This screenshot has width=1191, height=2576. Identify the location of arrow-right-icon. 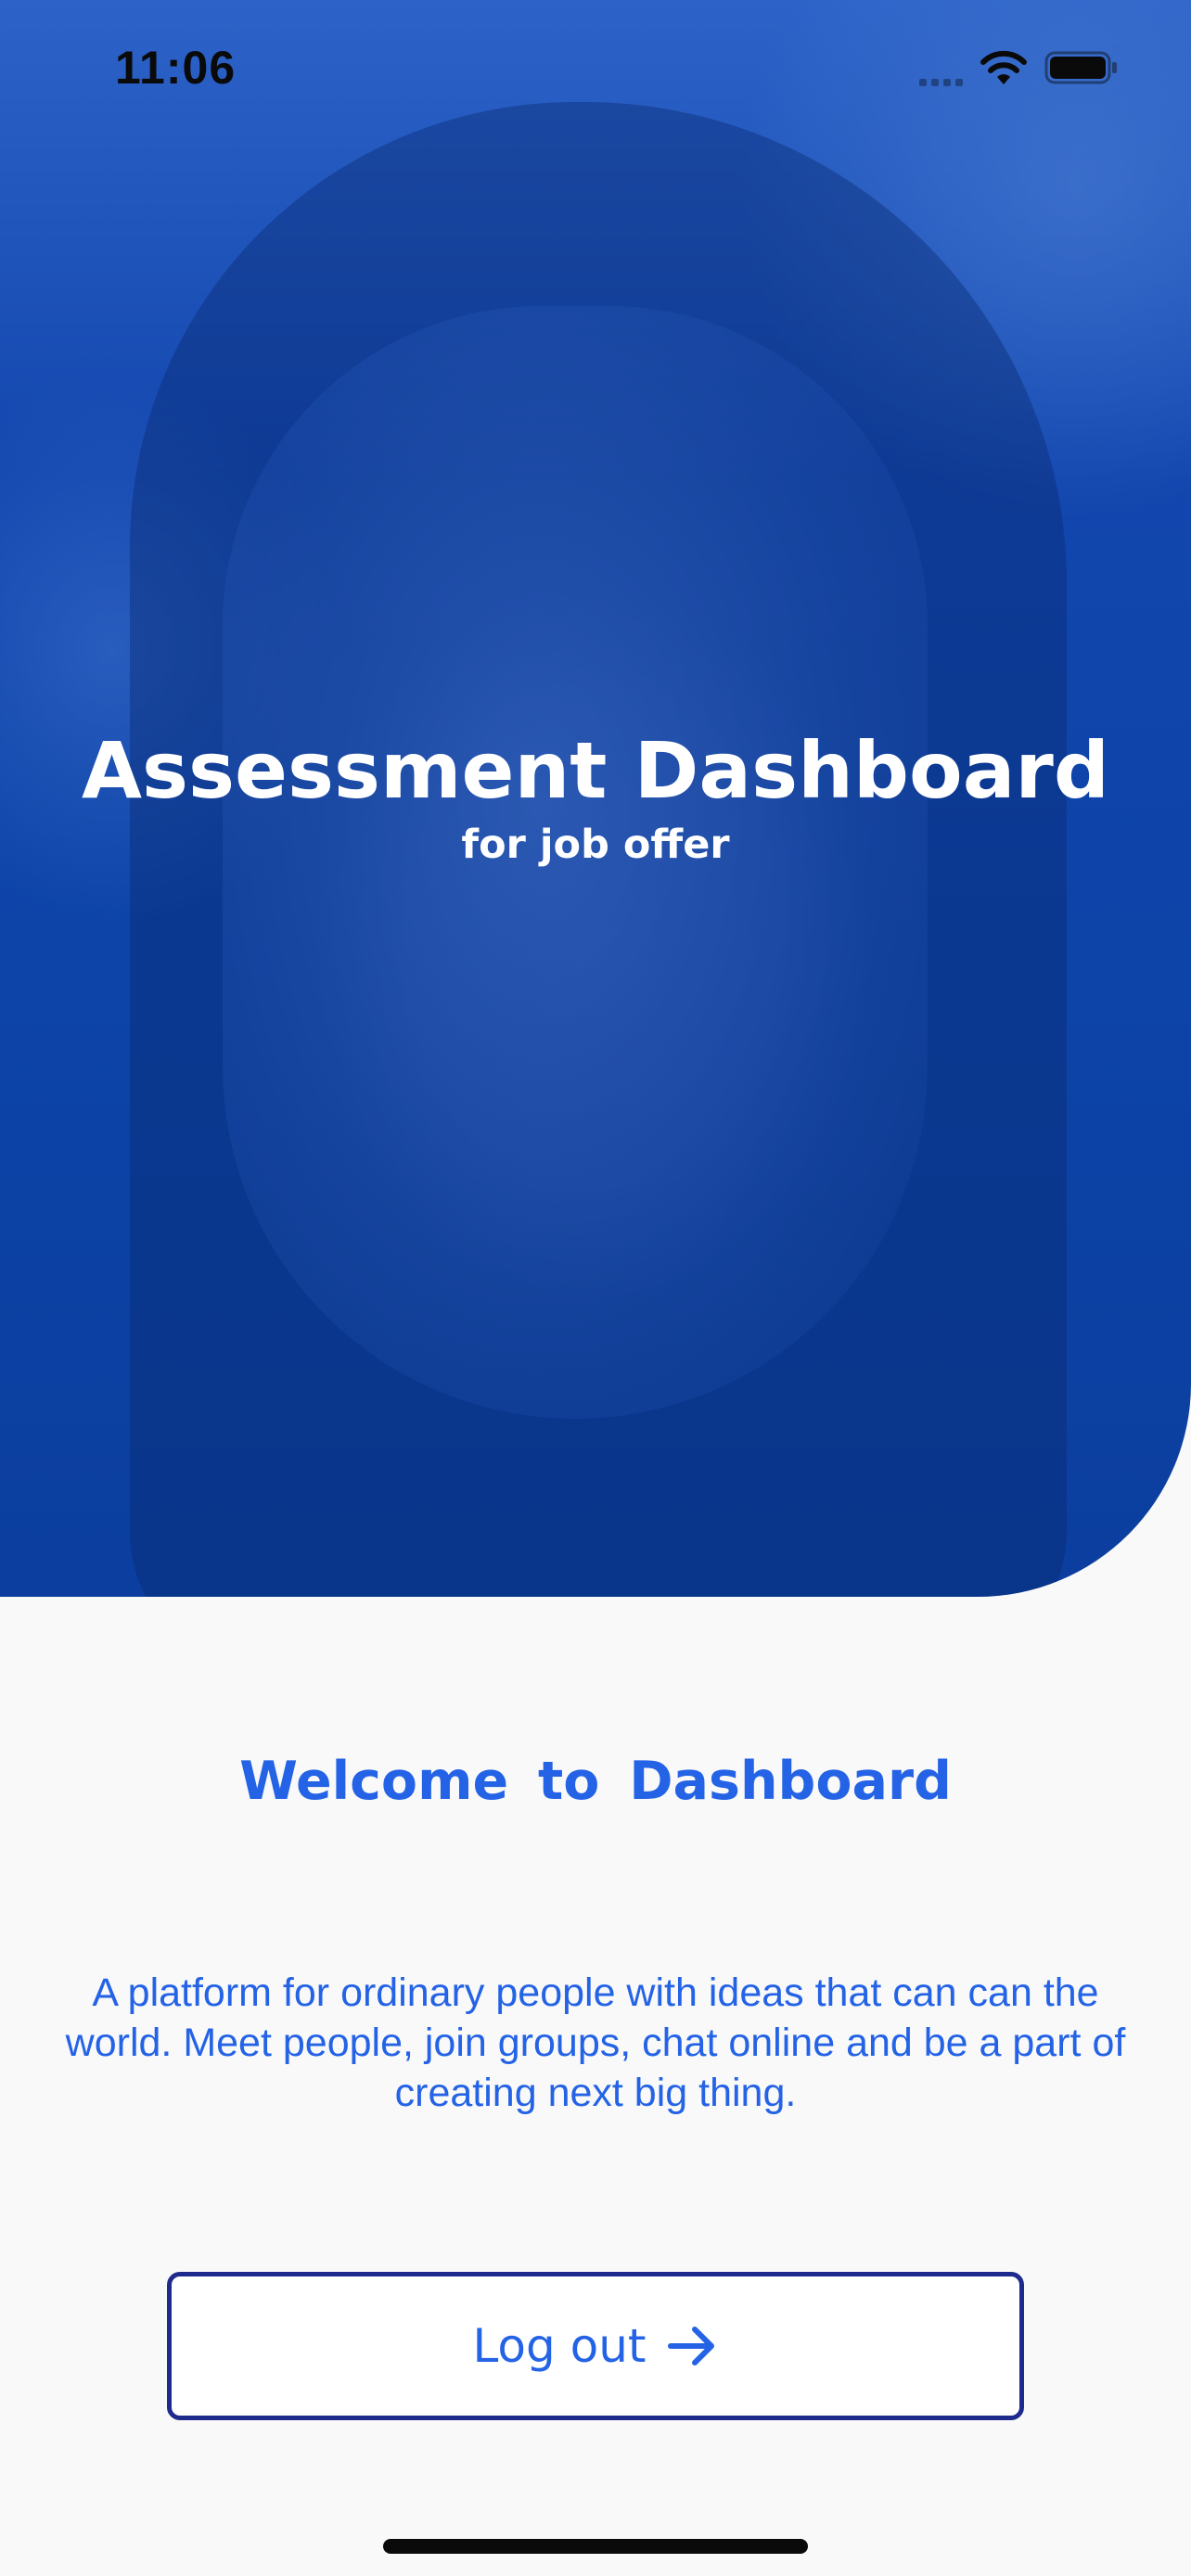
(690, 2346).